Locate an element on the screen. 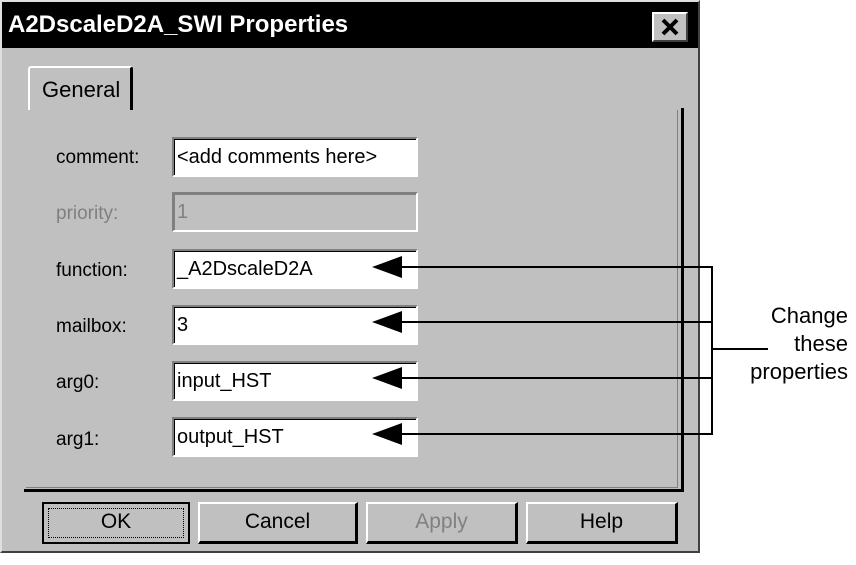  callout-line-1: Change is located at coordinates (809, 315).